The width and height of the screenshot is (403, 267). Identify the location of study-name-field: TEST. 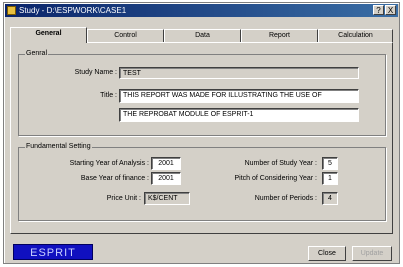
(239, 73).